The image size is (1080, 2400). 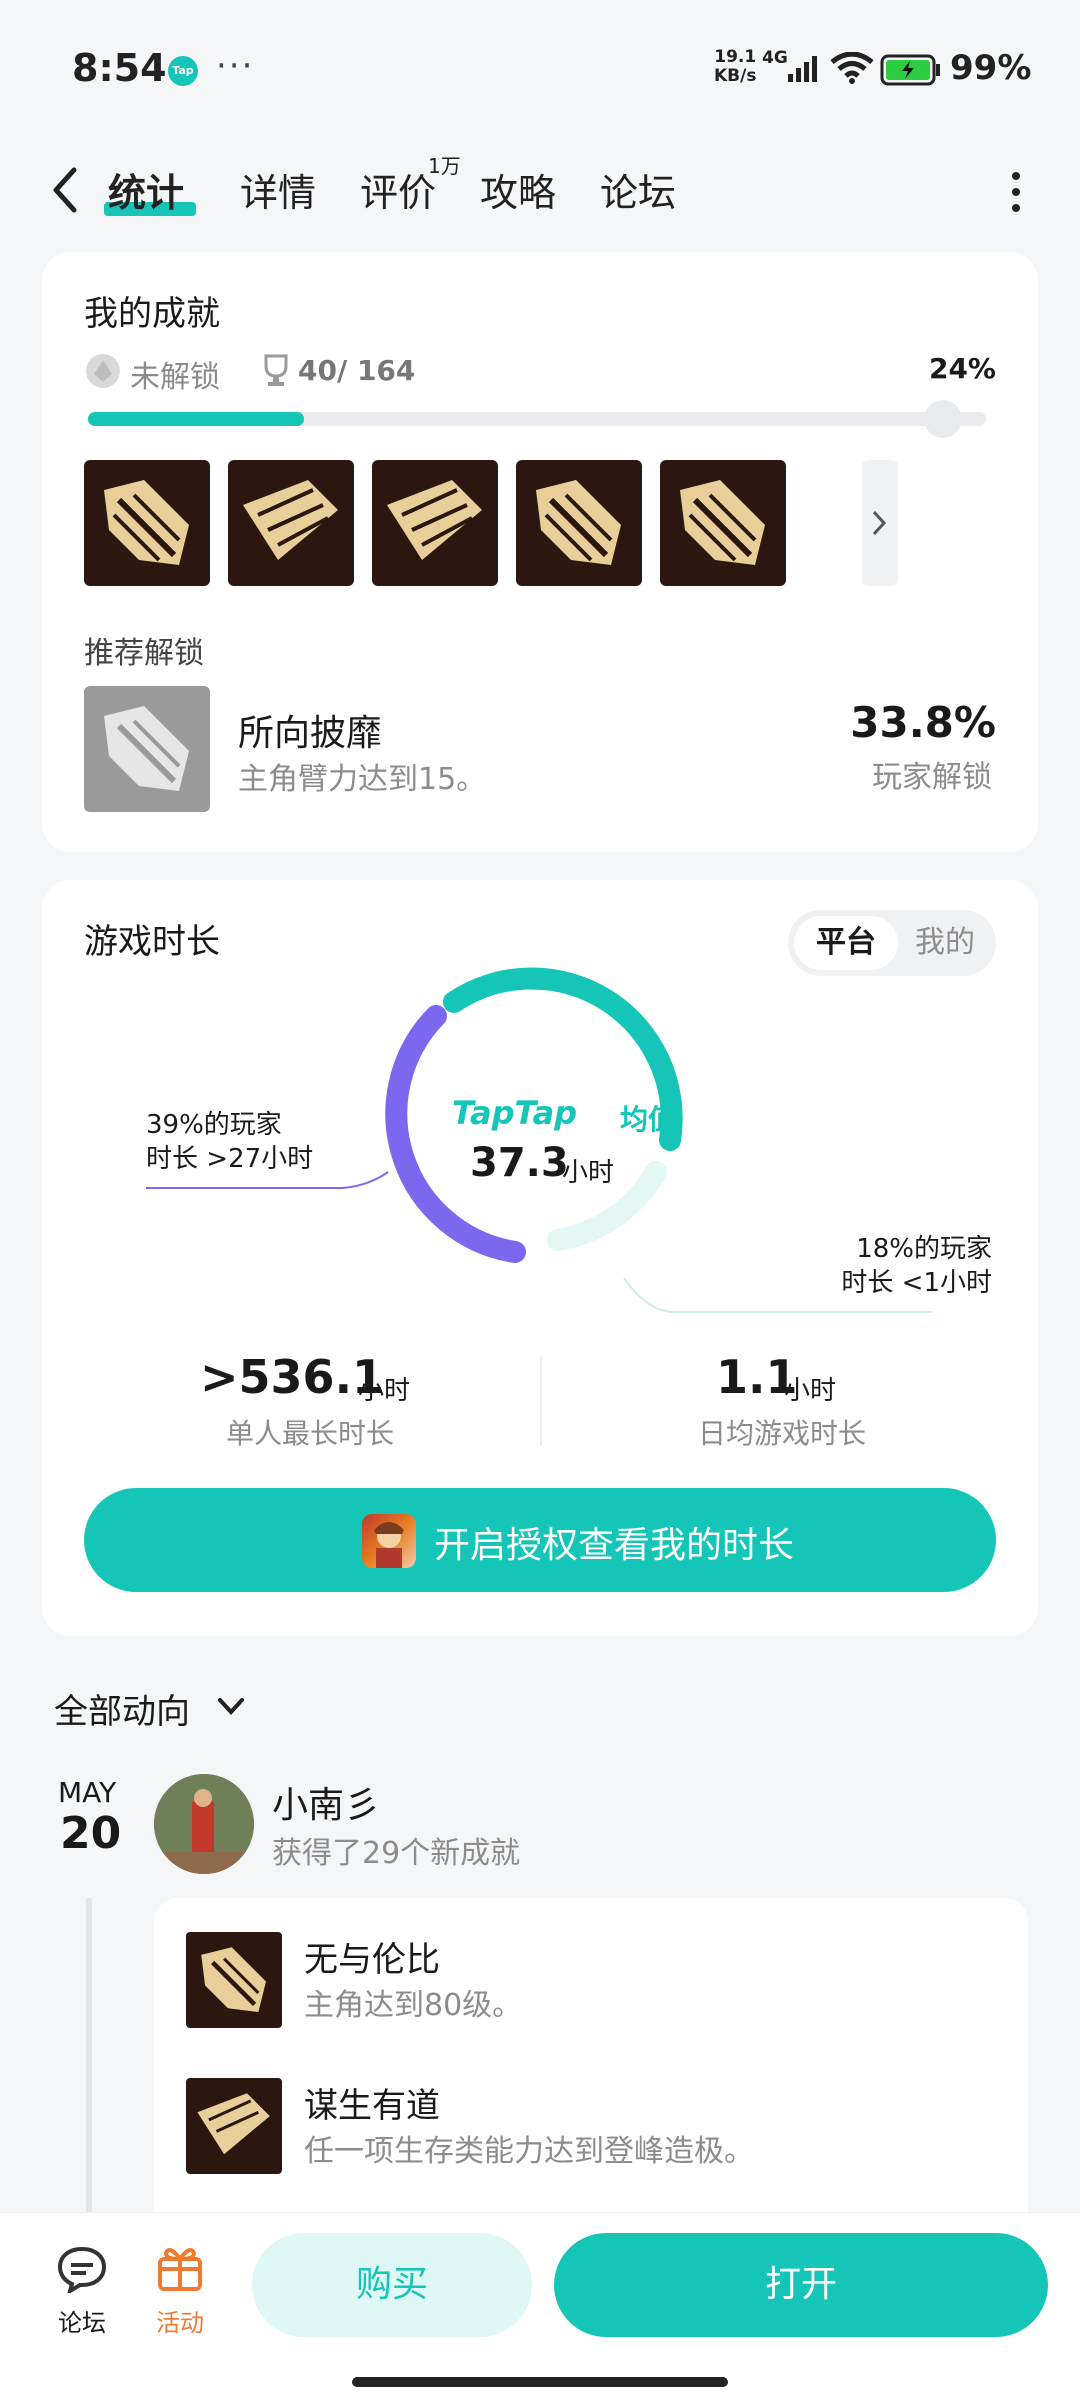 What do you see at coordinates (515, 1113) in the screenshot?
I see `taptap-logo: TapTap` at bounding box center [515, 1113].